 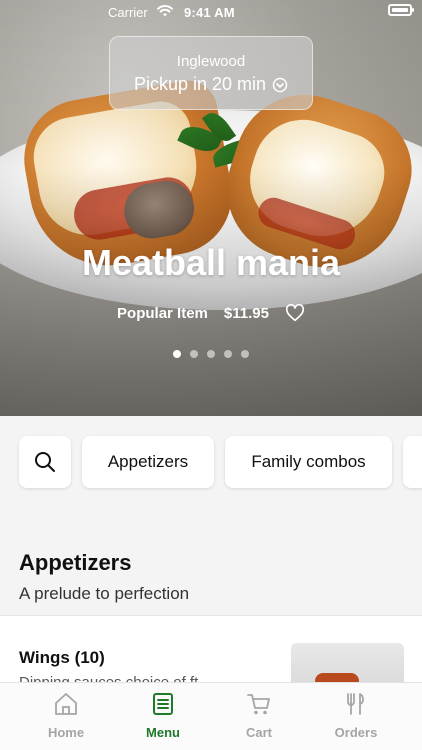 What do you see at coordinates (280, 84) in the screenshot?
I see `chevron-down-icon` at bounding box center [280, 84].